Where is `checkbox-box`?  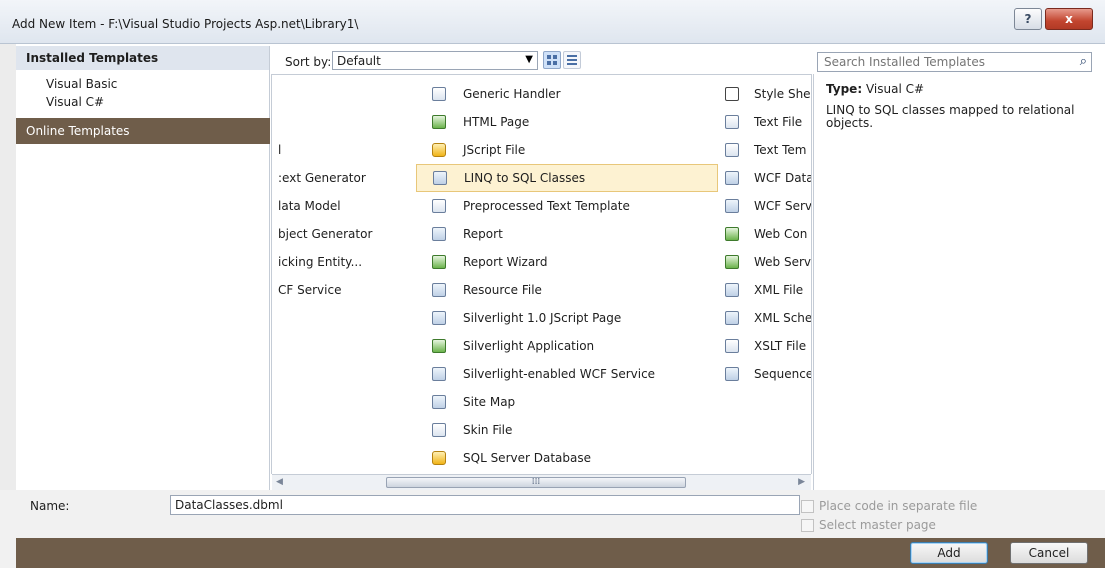 checkbox-box is located at coordinates (807, 525).